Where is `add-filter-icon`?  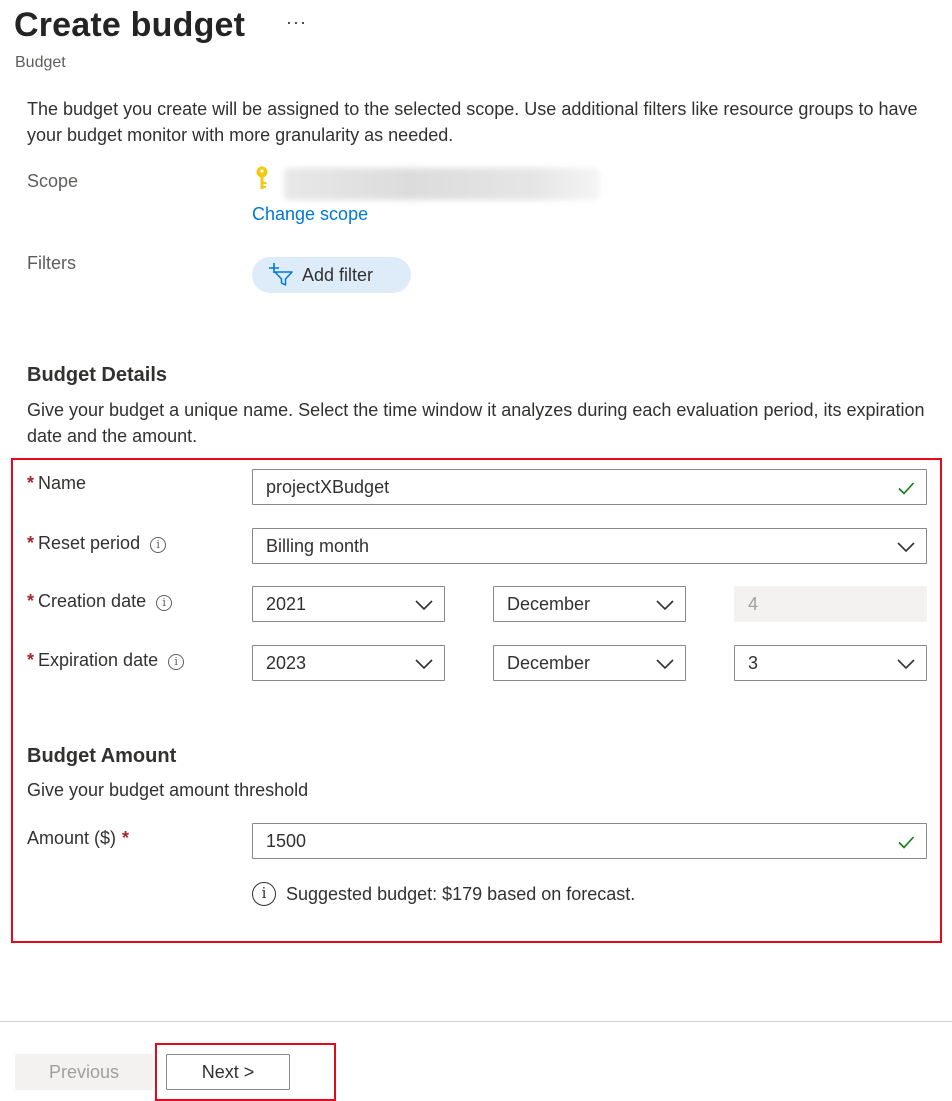 add-filter-icon is located at coordinates (281, 274).